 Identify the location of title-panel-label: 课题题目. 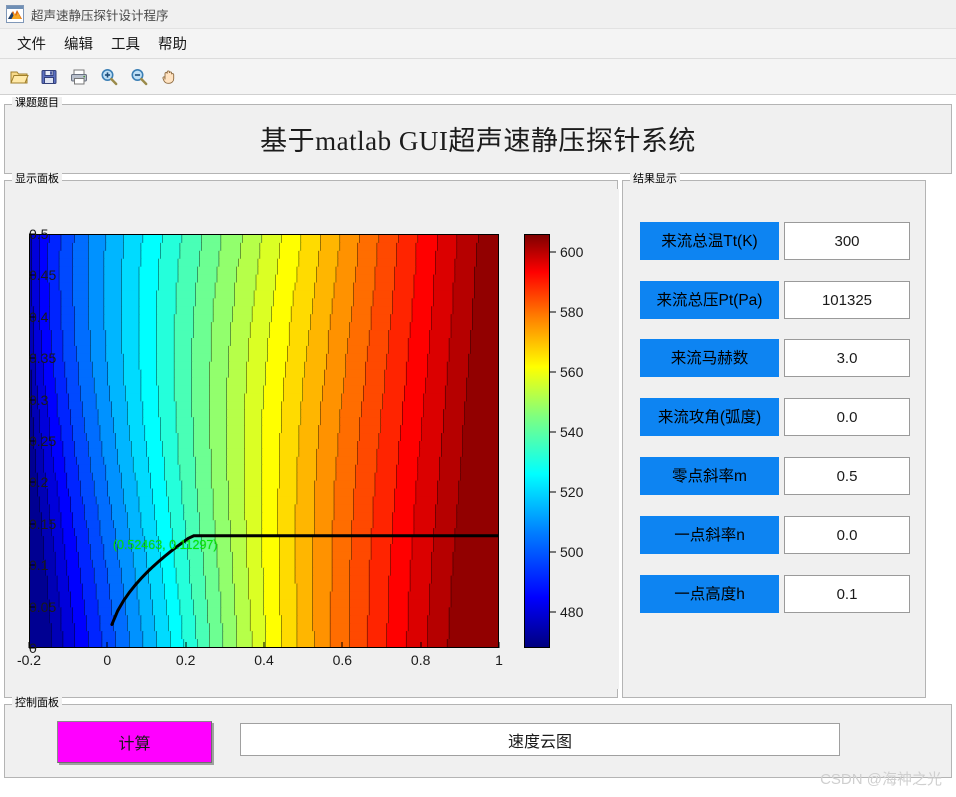
(37, 103).